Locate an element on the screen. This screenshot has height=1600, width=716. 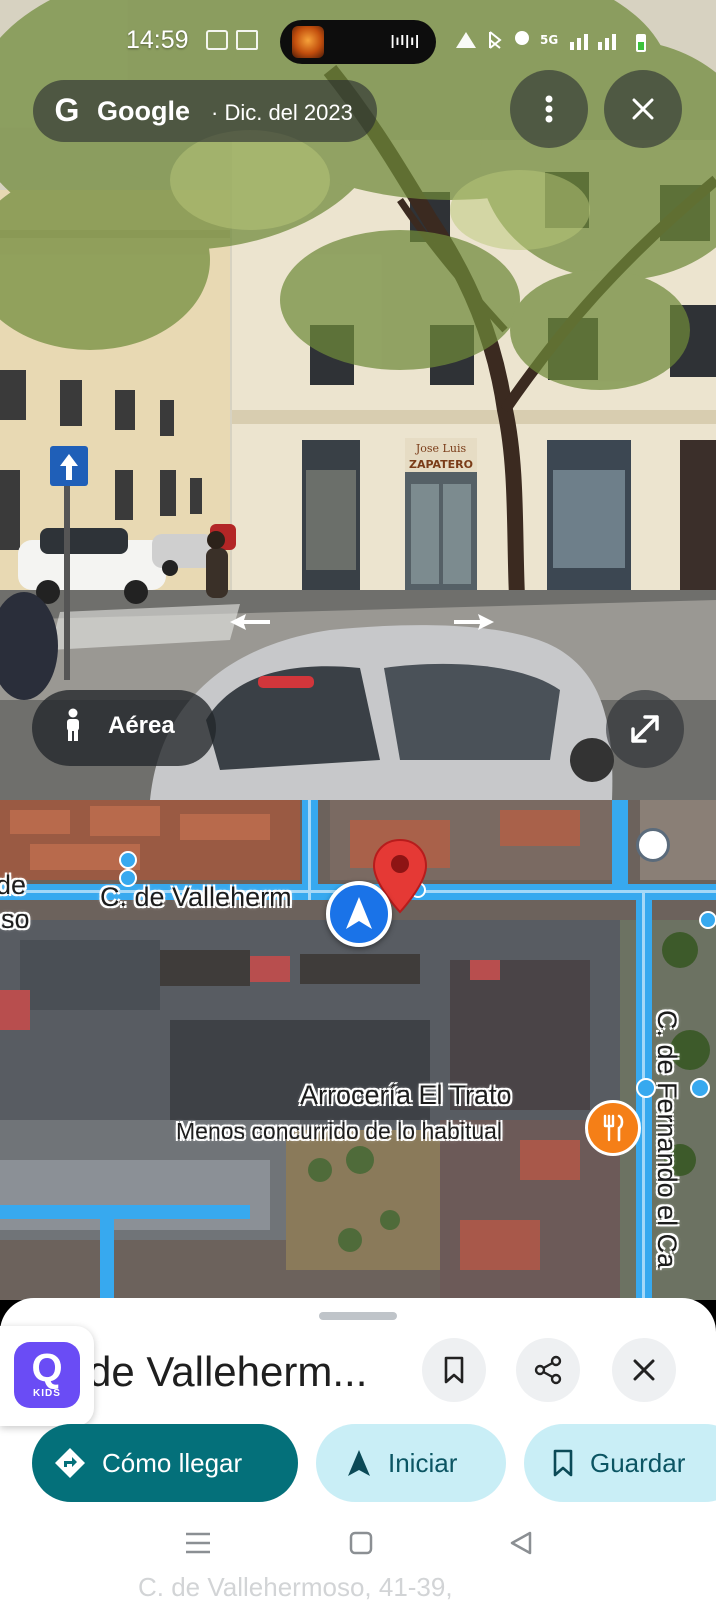
road-vertical-right-top is located at coordinates (620, 846).